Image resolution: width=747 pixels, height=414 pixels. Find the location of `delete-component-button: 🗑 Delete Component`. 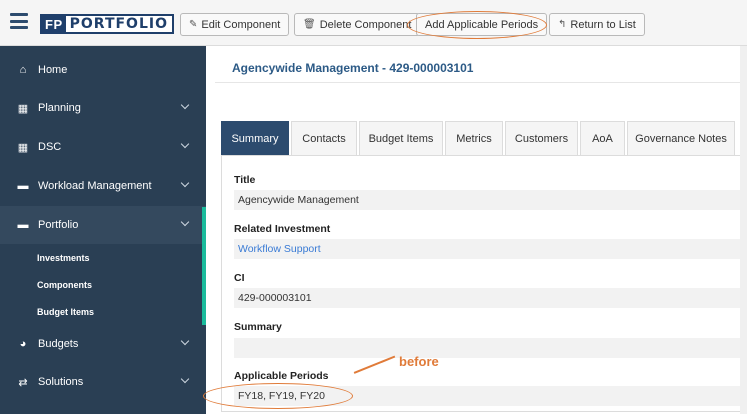

delete-component-button: 🗑 Delete Component is located at coordinates (357, 24).